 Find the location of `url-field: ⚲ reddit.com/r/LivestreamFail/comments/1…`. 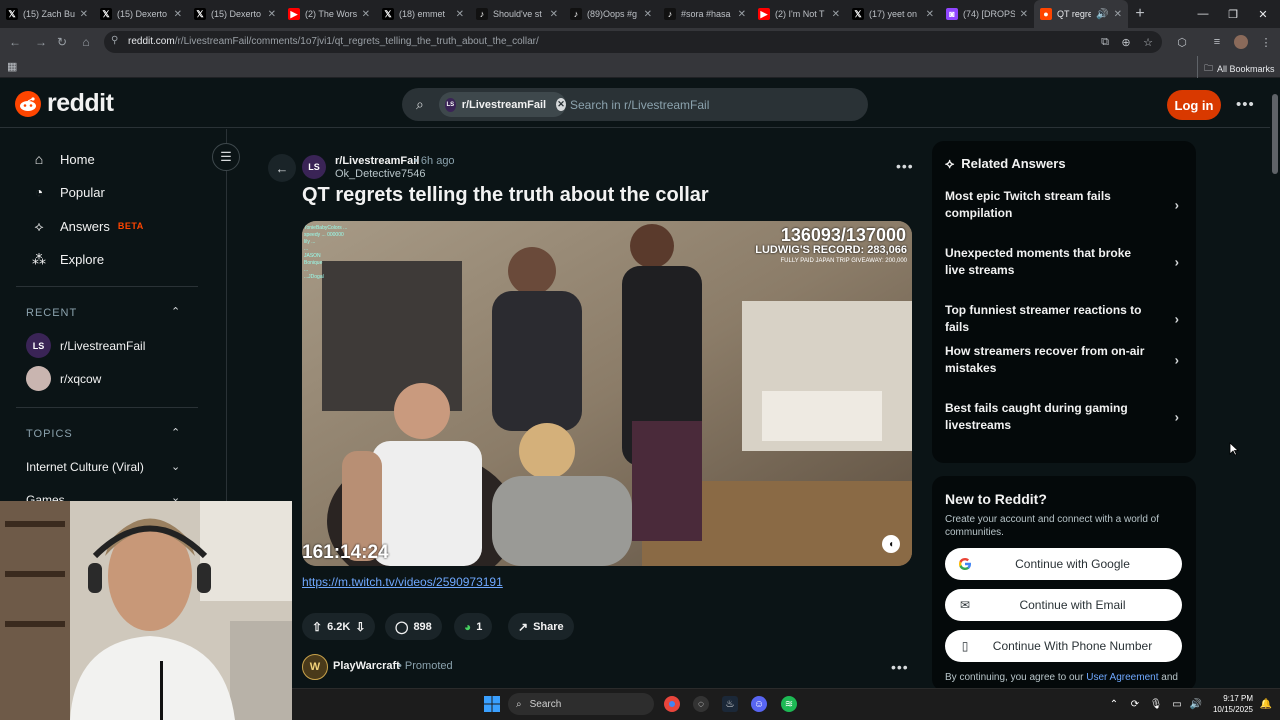

url-field: ⚲ reddit.com/r/LivestreamFail/comments/1… is located at coordinates (633, 42).